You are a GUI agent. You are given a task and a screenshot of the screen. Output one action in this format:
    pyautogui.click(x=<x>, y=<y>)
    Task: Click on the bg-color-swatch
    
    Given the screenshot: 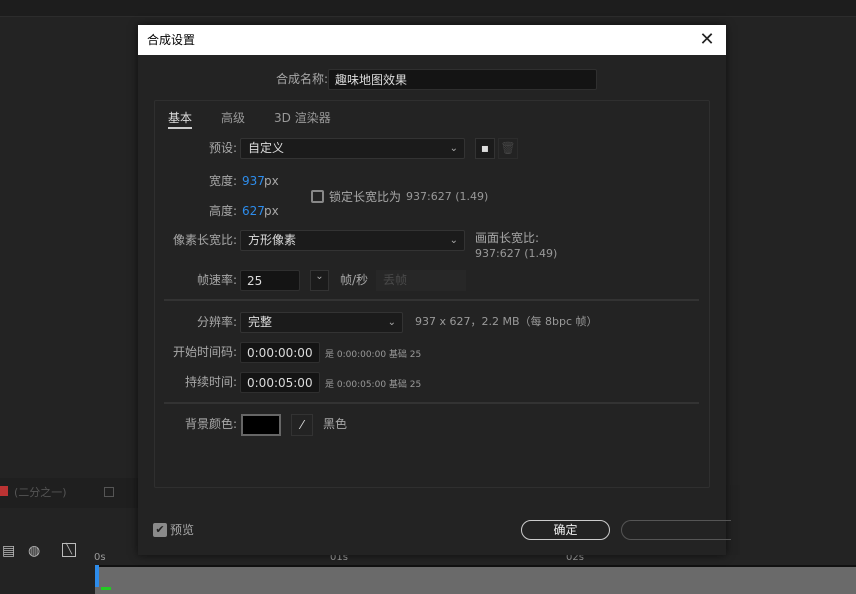 What is the action you would take?
    pyautogui.click(x=261, y=425)
    